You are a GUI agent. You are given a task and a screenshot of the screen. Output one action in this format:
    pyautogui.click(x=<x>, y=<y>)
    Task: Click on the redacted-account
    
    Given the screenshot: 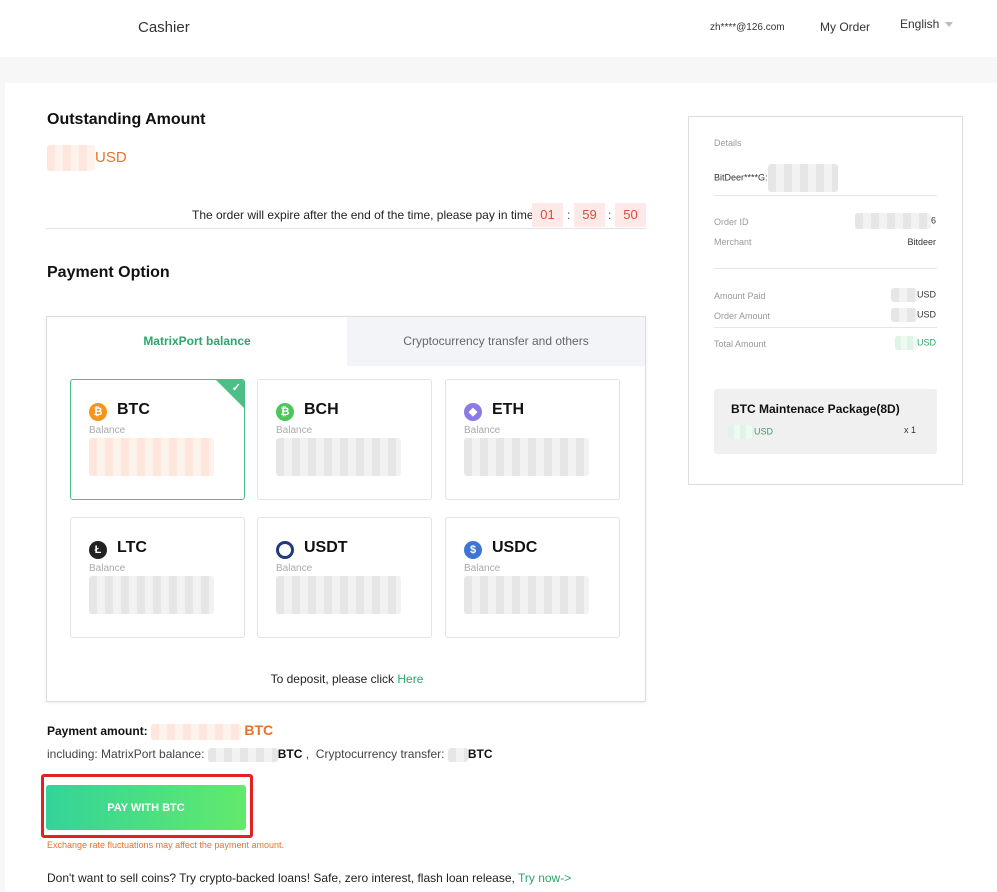 What is the action you would take?
    pyautogui.click(x=802, y=178)
    